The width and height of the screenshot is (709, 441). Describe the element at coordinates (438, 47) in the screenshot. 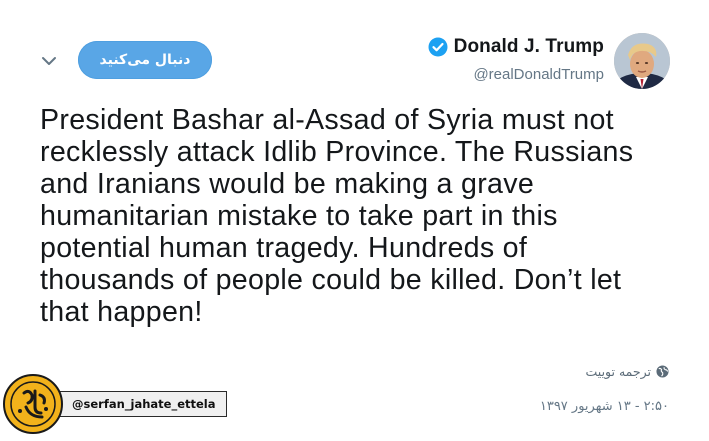

I see `verified-badge-icon` at that location.